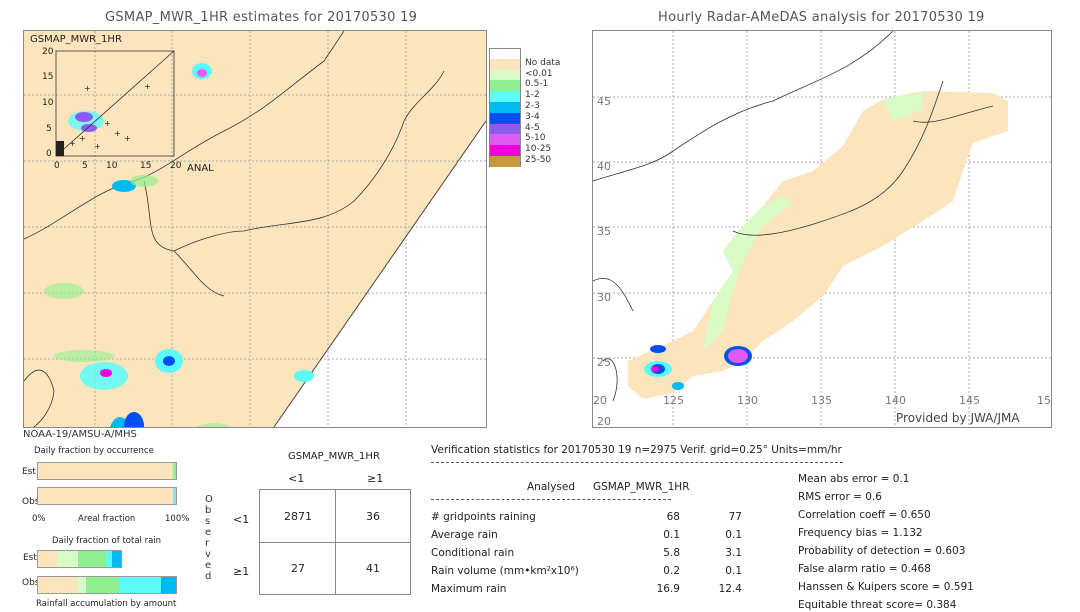 The image size is (1080, 612). What do you see at coordinates (1044, 400) in the screenshot?
I see `lon-150: 15` at bounding box center [1044, 400].